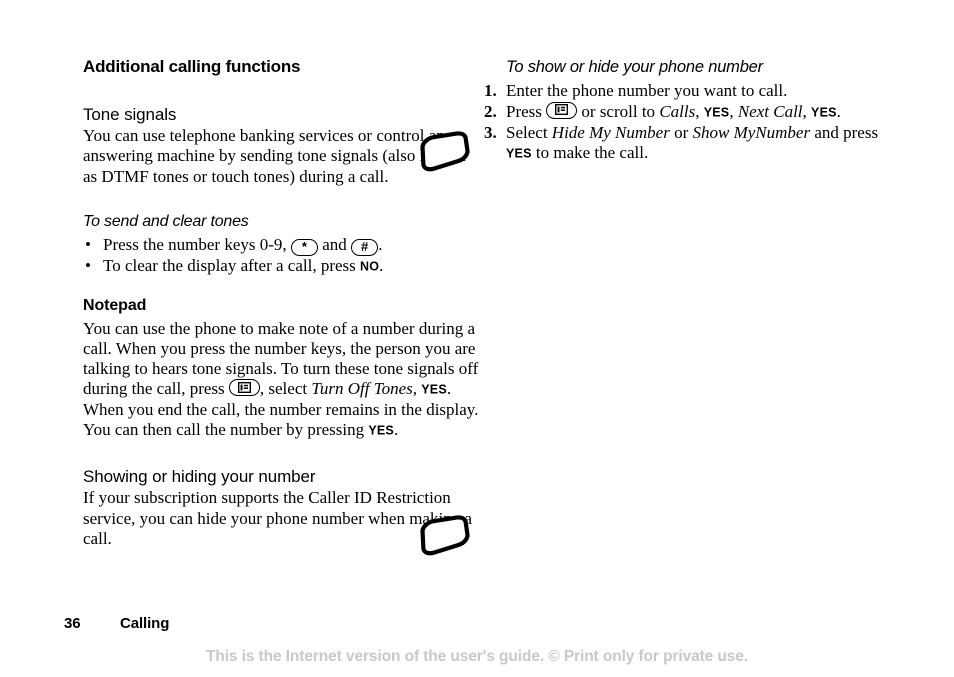  I want to click on menu-item-name: Calls, so click(677, 111).